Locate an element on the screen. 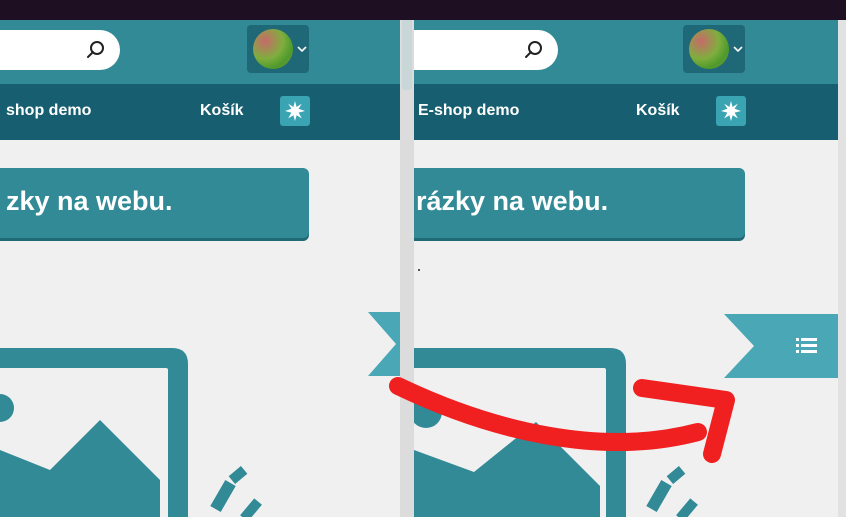  hero-banner-text: zky na webu. is located at coordinates (89, 201).